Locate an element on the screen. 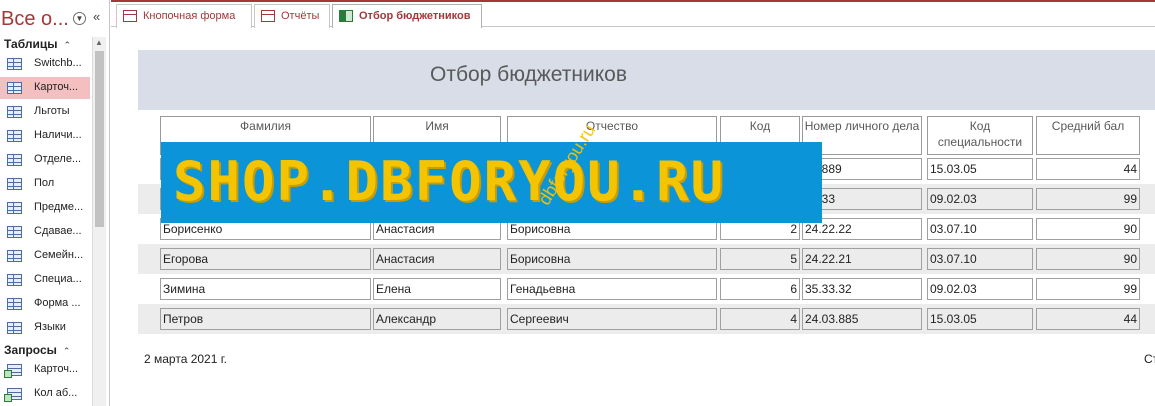 The height and width of the screenshot is (406, 1155). scroll-up-icon: ▲ is located at coordinates (99, 43).